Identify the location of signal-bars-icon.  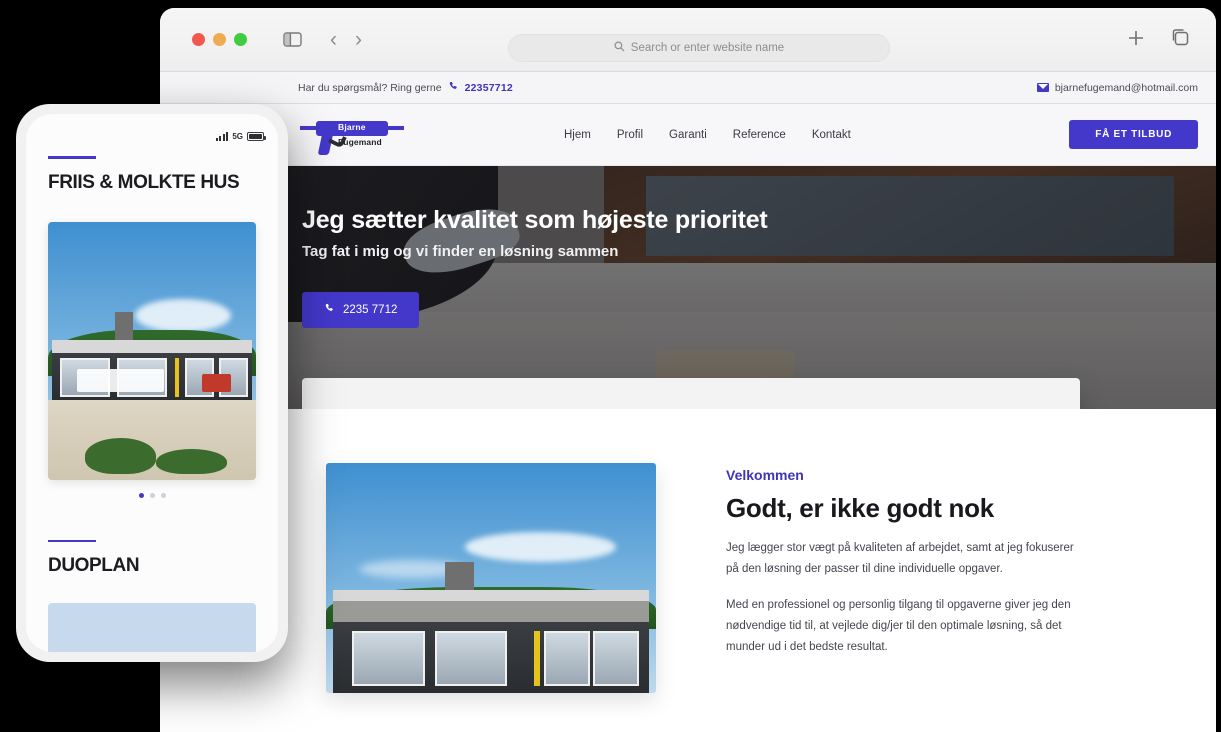
(222, 136).